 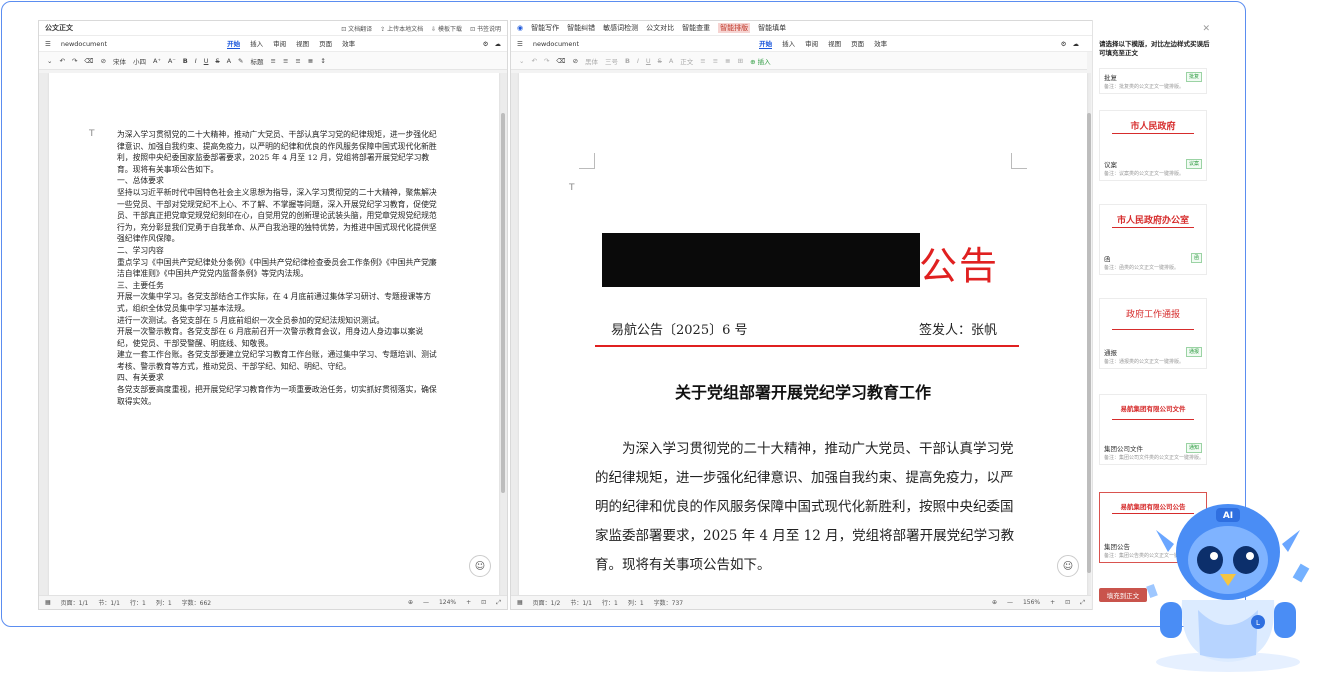 I want to click on grow-font-icon: A⁺, so click(x=157, y=61).